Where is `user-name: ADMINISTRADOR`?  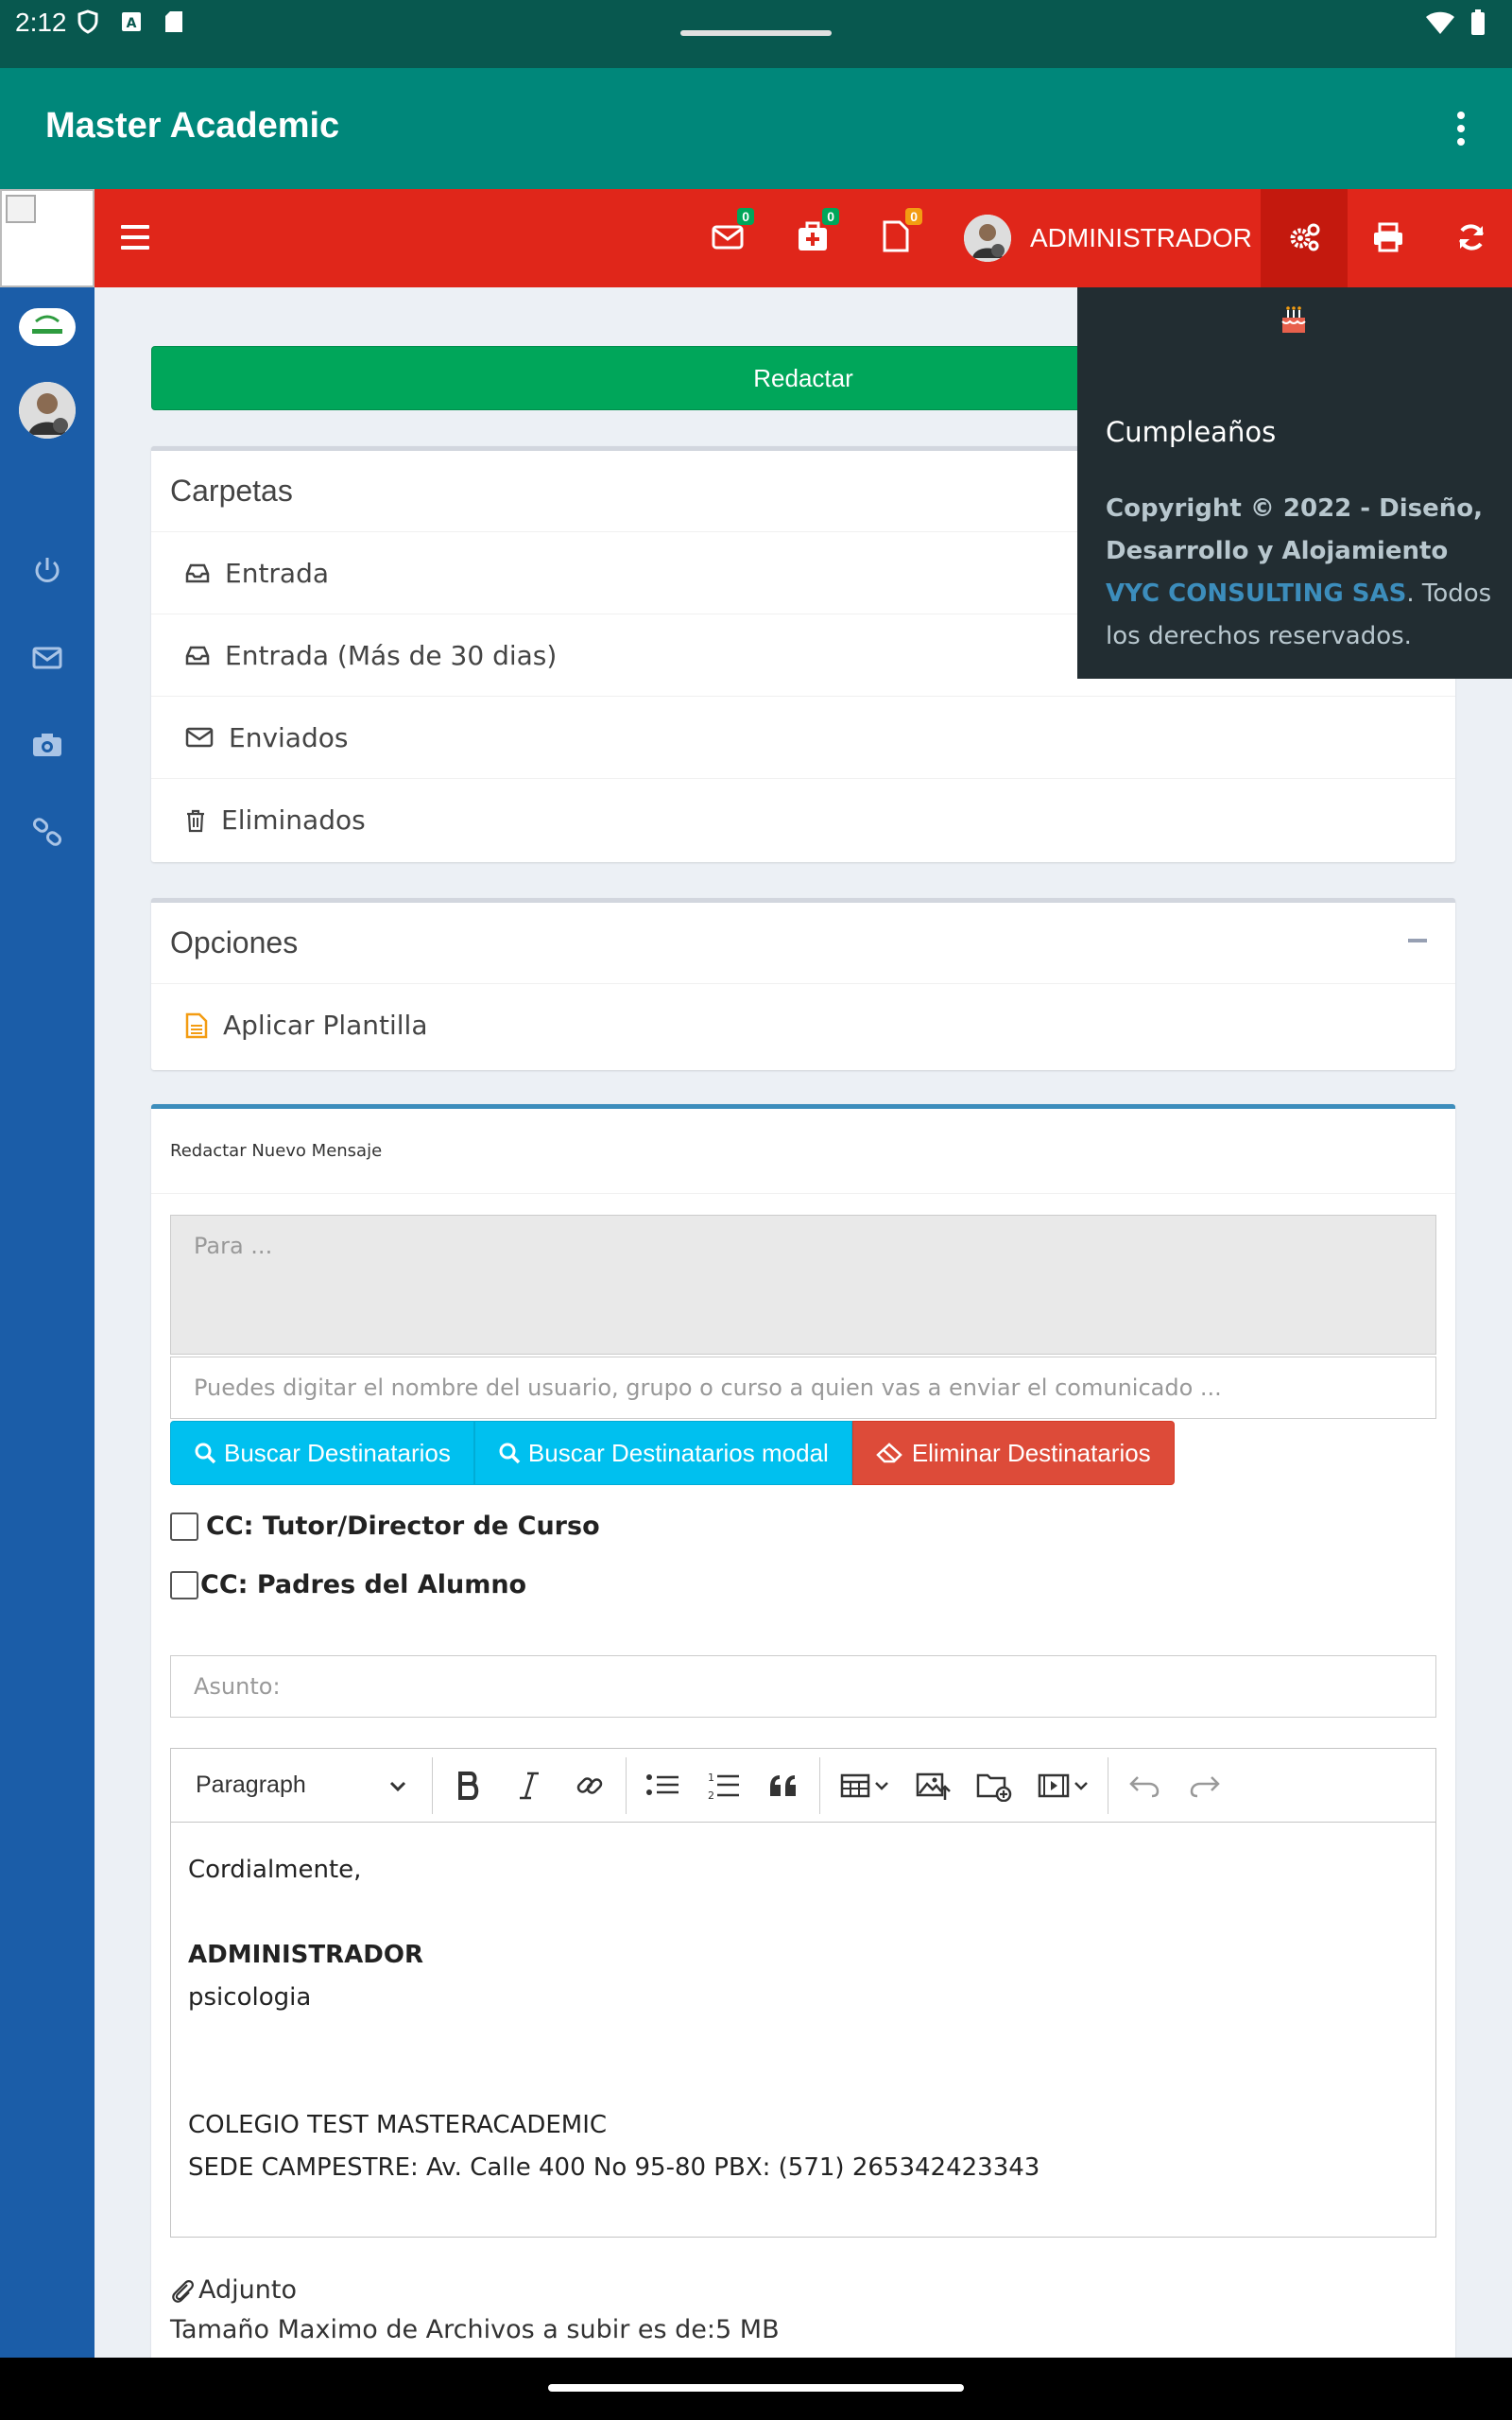
user-name: ADMINISTRADOR is located at coordinates (1141, 237).